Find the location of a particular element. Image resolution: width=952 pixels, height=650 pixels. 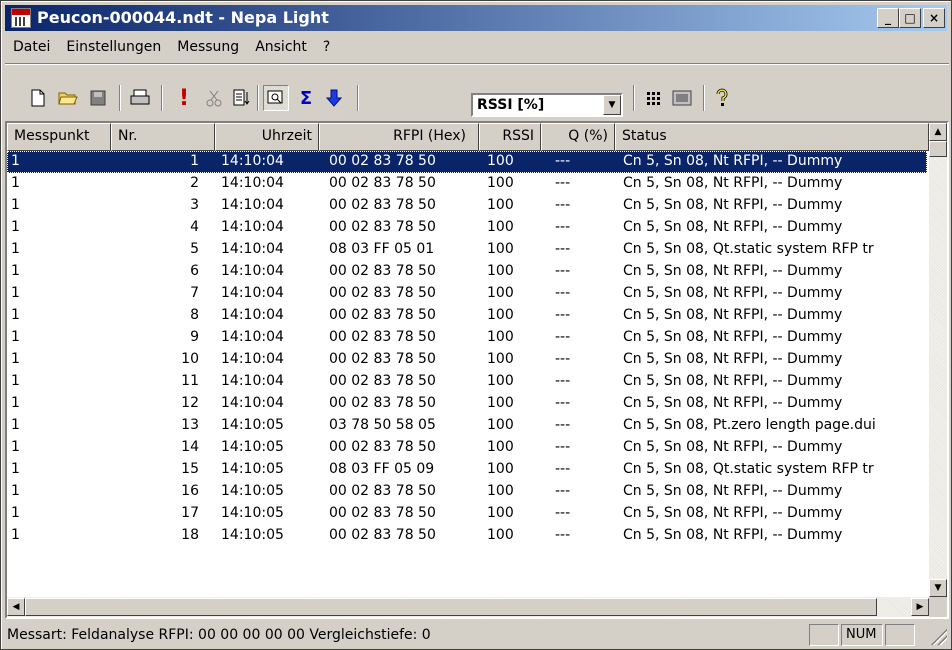

horizontal-scrollbar: ◀ ▶ is located at coordinates (477, 607).